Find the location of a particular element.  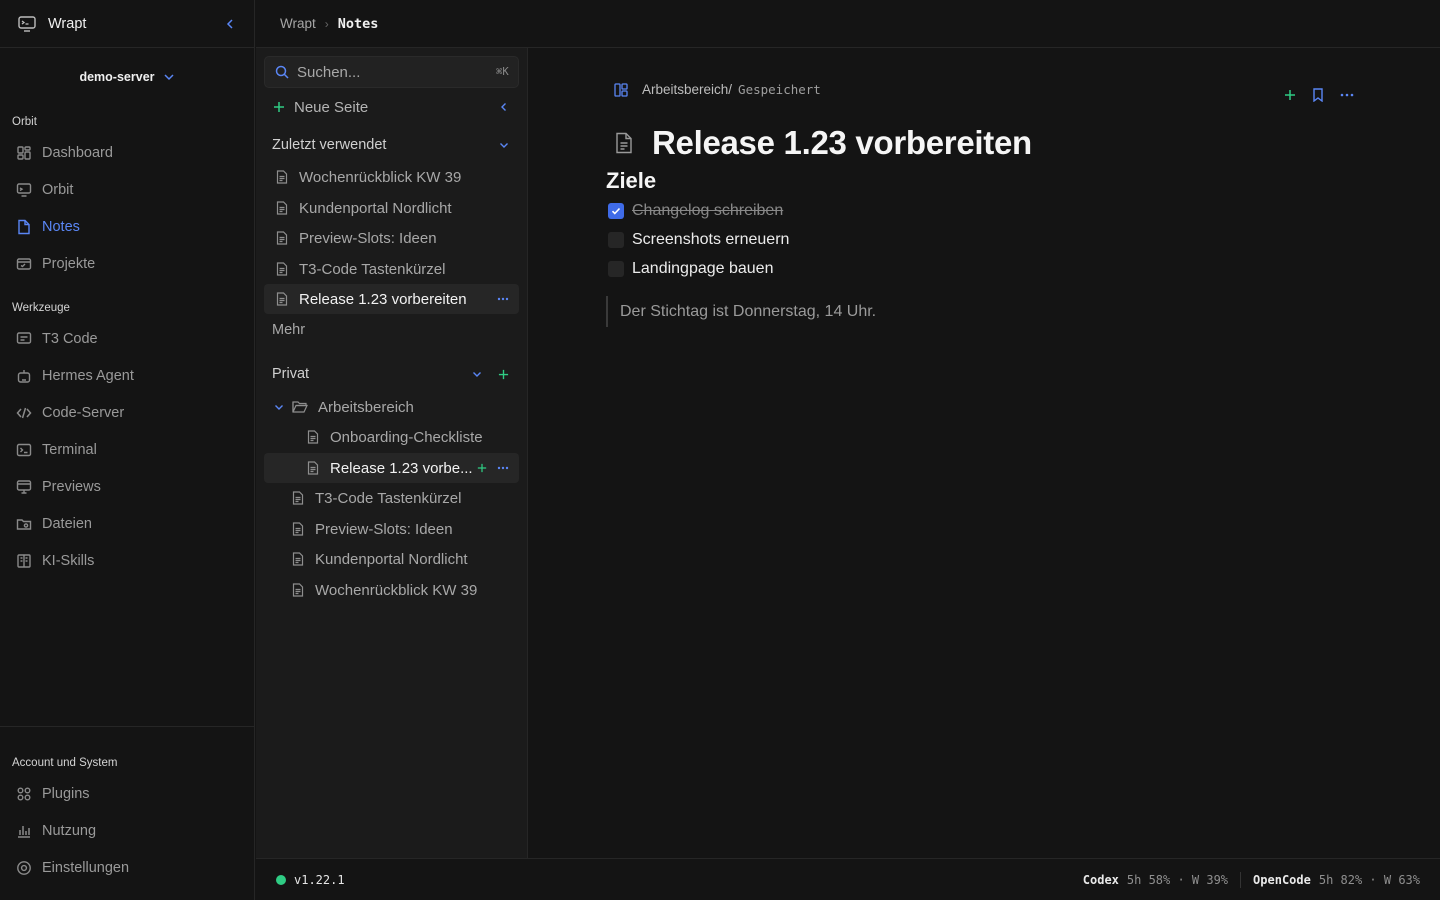

page-title: Kundenportal Nordlicht is located at coordinates (375, 208).